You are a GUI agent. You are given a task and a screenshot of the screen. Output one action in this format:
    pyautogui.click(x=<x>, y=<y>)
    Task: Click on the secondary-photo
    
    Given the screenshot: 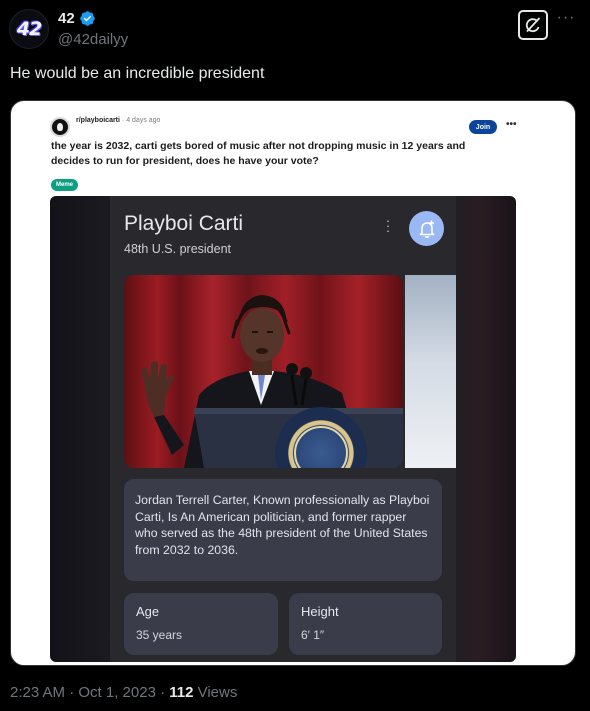 What is the action you would take?
    pyautogui.click(x=430, y=371)
    